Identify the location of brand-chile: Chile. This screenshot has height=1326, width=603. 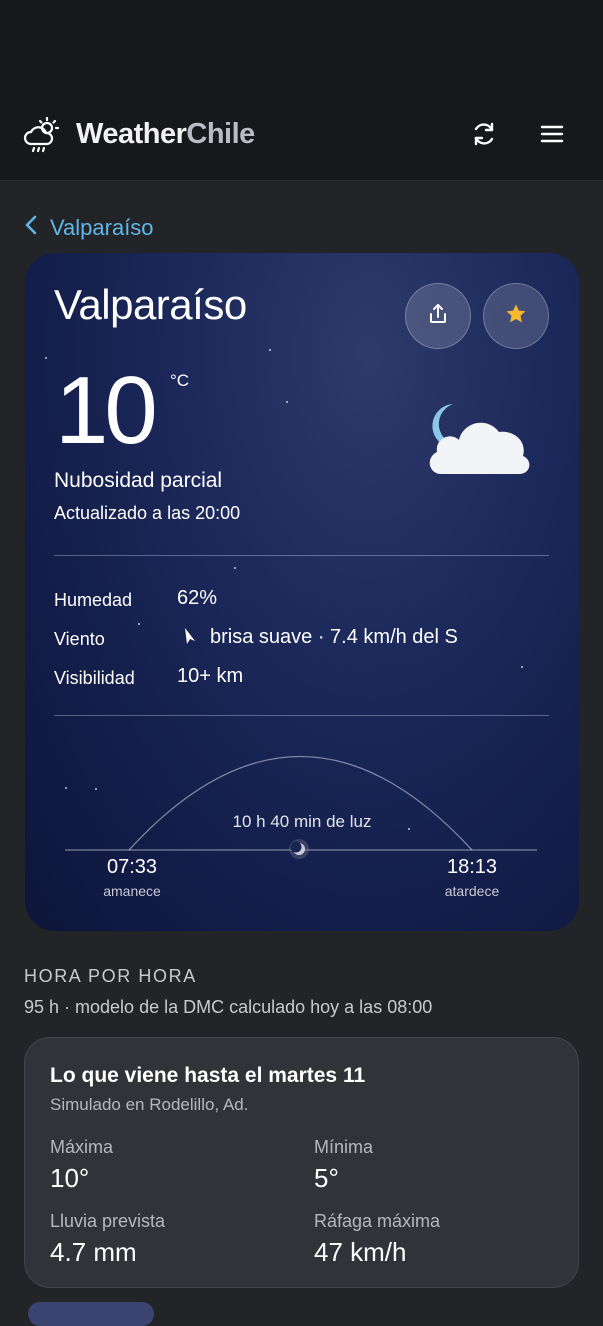
(220, 134).